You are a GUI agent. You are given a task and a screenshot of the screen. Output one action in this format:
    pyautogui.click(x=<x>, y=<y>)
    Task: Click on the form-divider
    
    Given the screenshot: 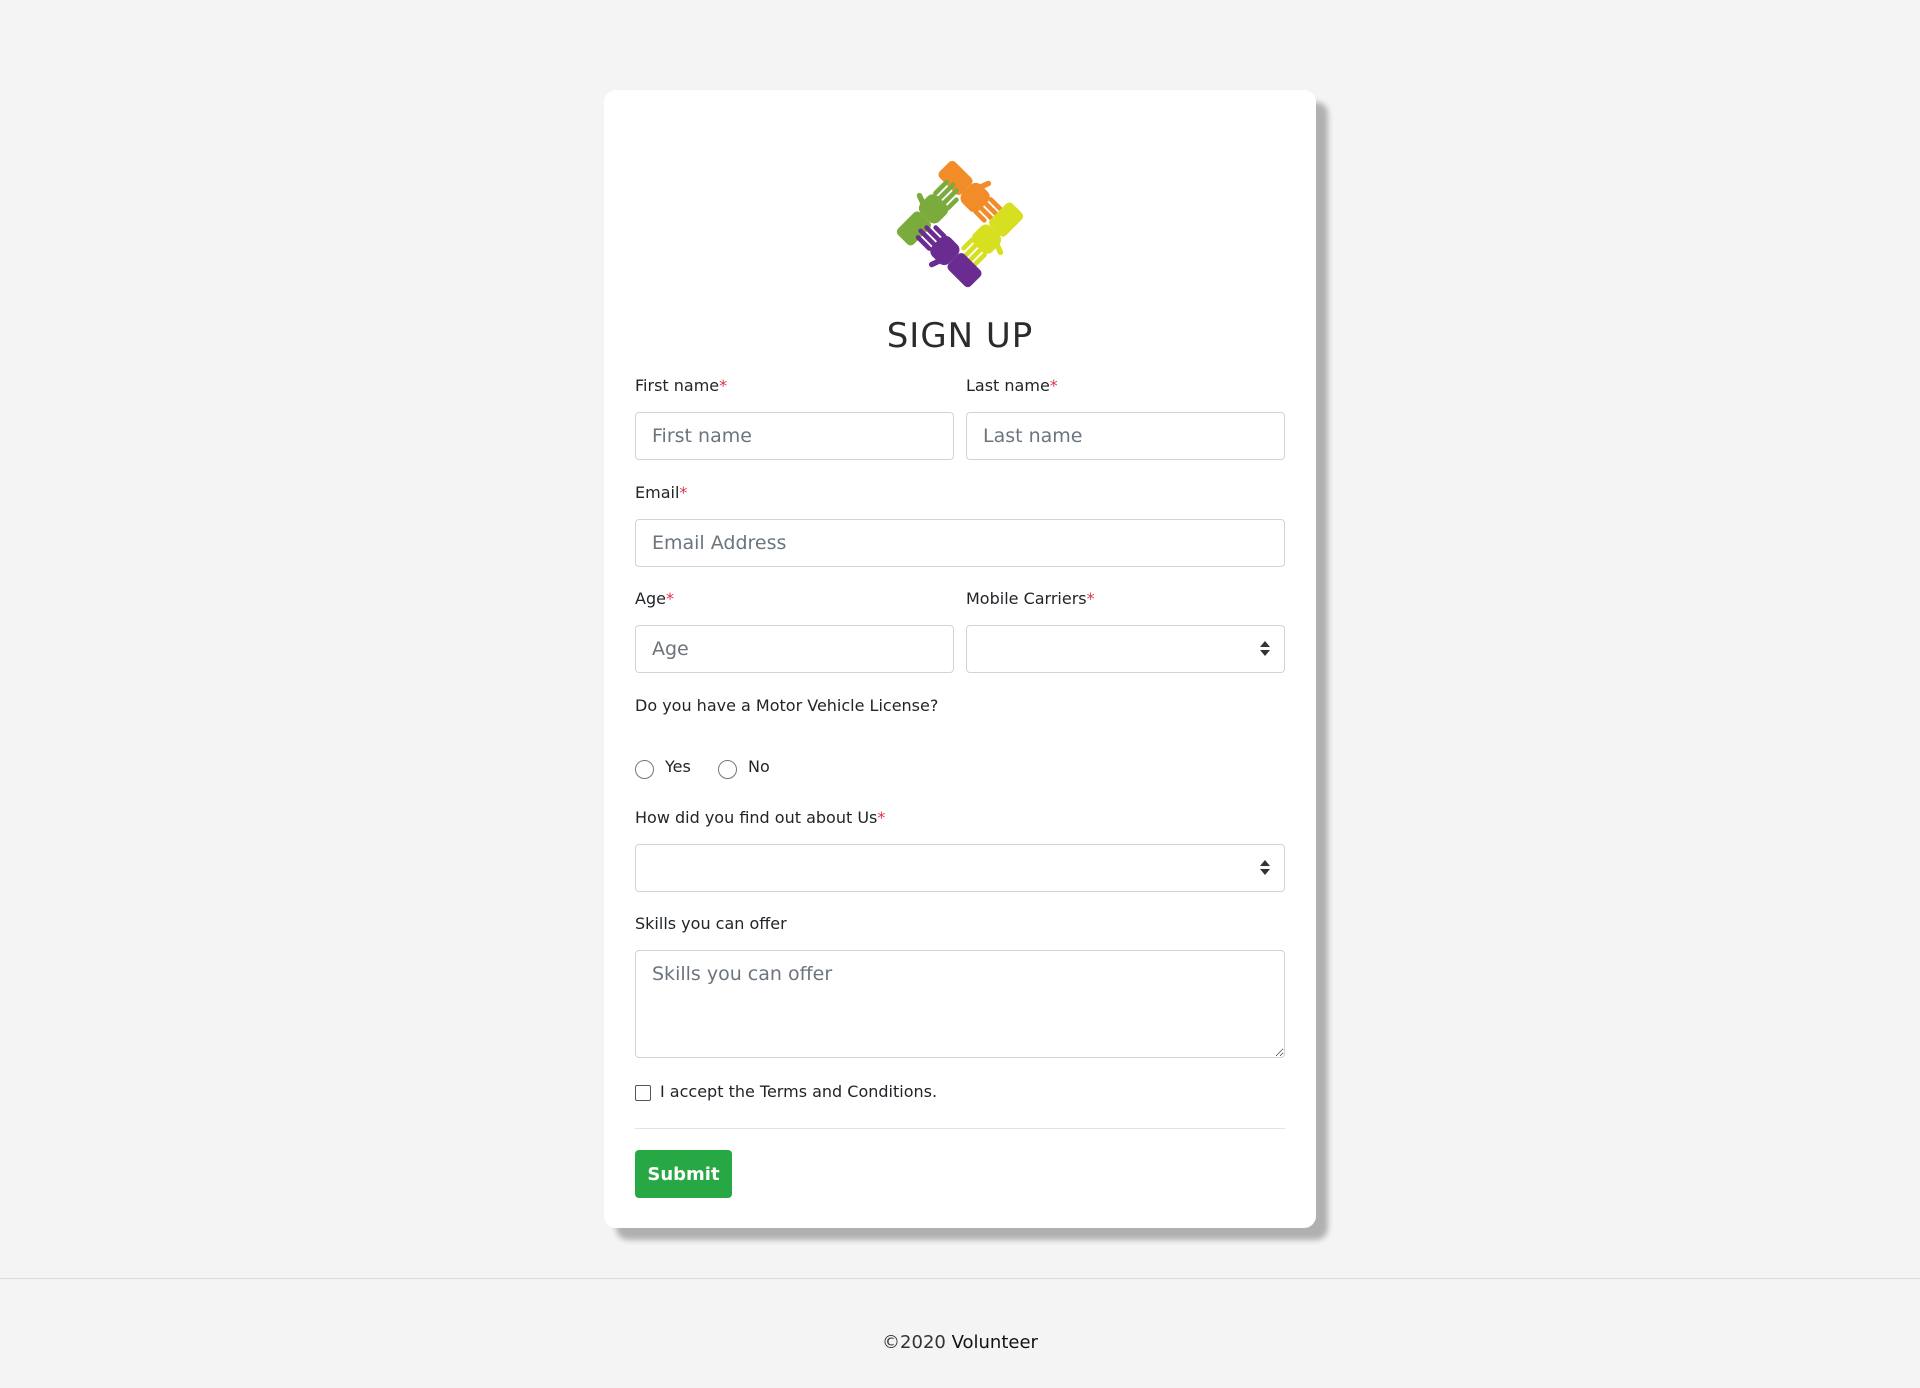 What is the action you would take?
    pyautogui.click(x=960, y=1128)
    